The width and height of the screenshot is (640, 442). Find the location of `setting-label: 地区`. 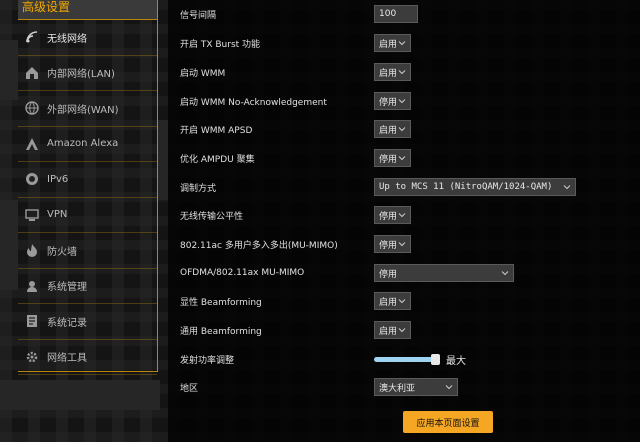

setting-label: 地区 is located at coordinates (189, 388).